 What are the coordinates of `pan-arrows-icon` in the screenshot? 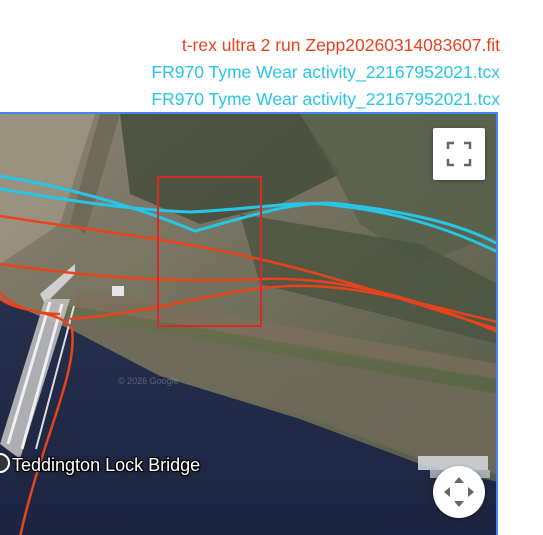 It's located at (459, 492).